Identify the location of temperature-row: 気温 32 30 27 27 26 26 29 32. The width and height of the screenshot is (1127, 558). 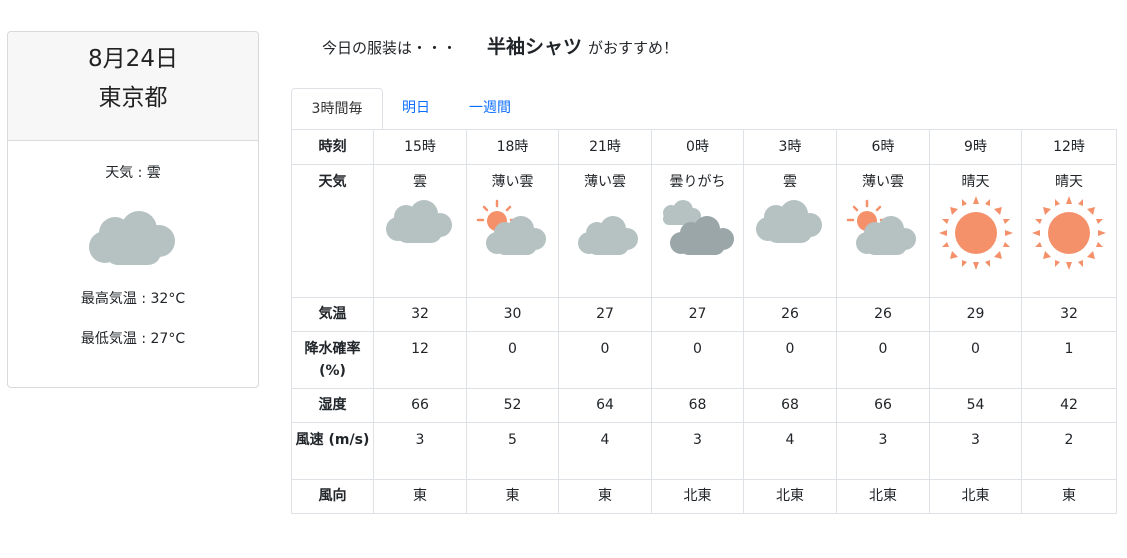
(704, 314).